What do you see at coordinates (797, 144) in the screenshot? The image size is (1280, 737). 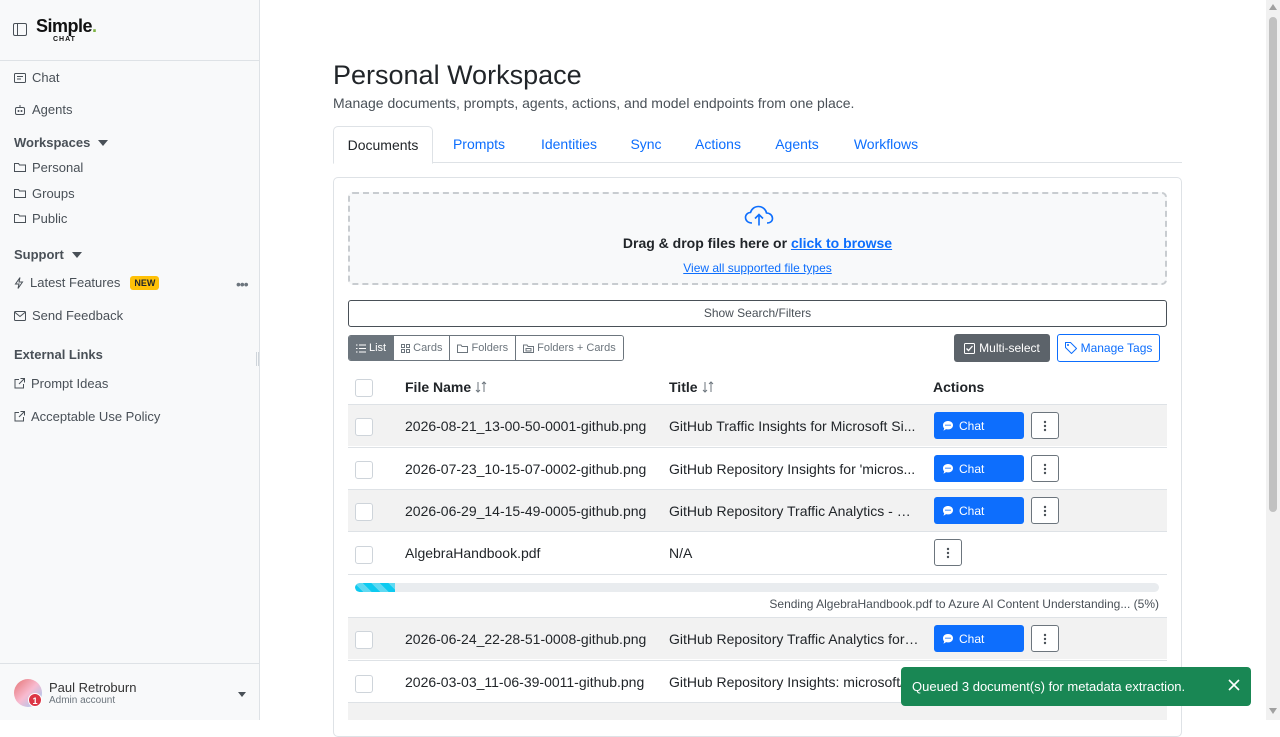 I see `tab-agents: Agents` at bounding box center [797, 144].